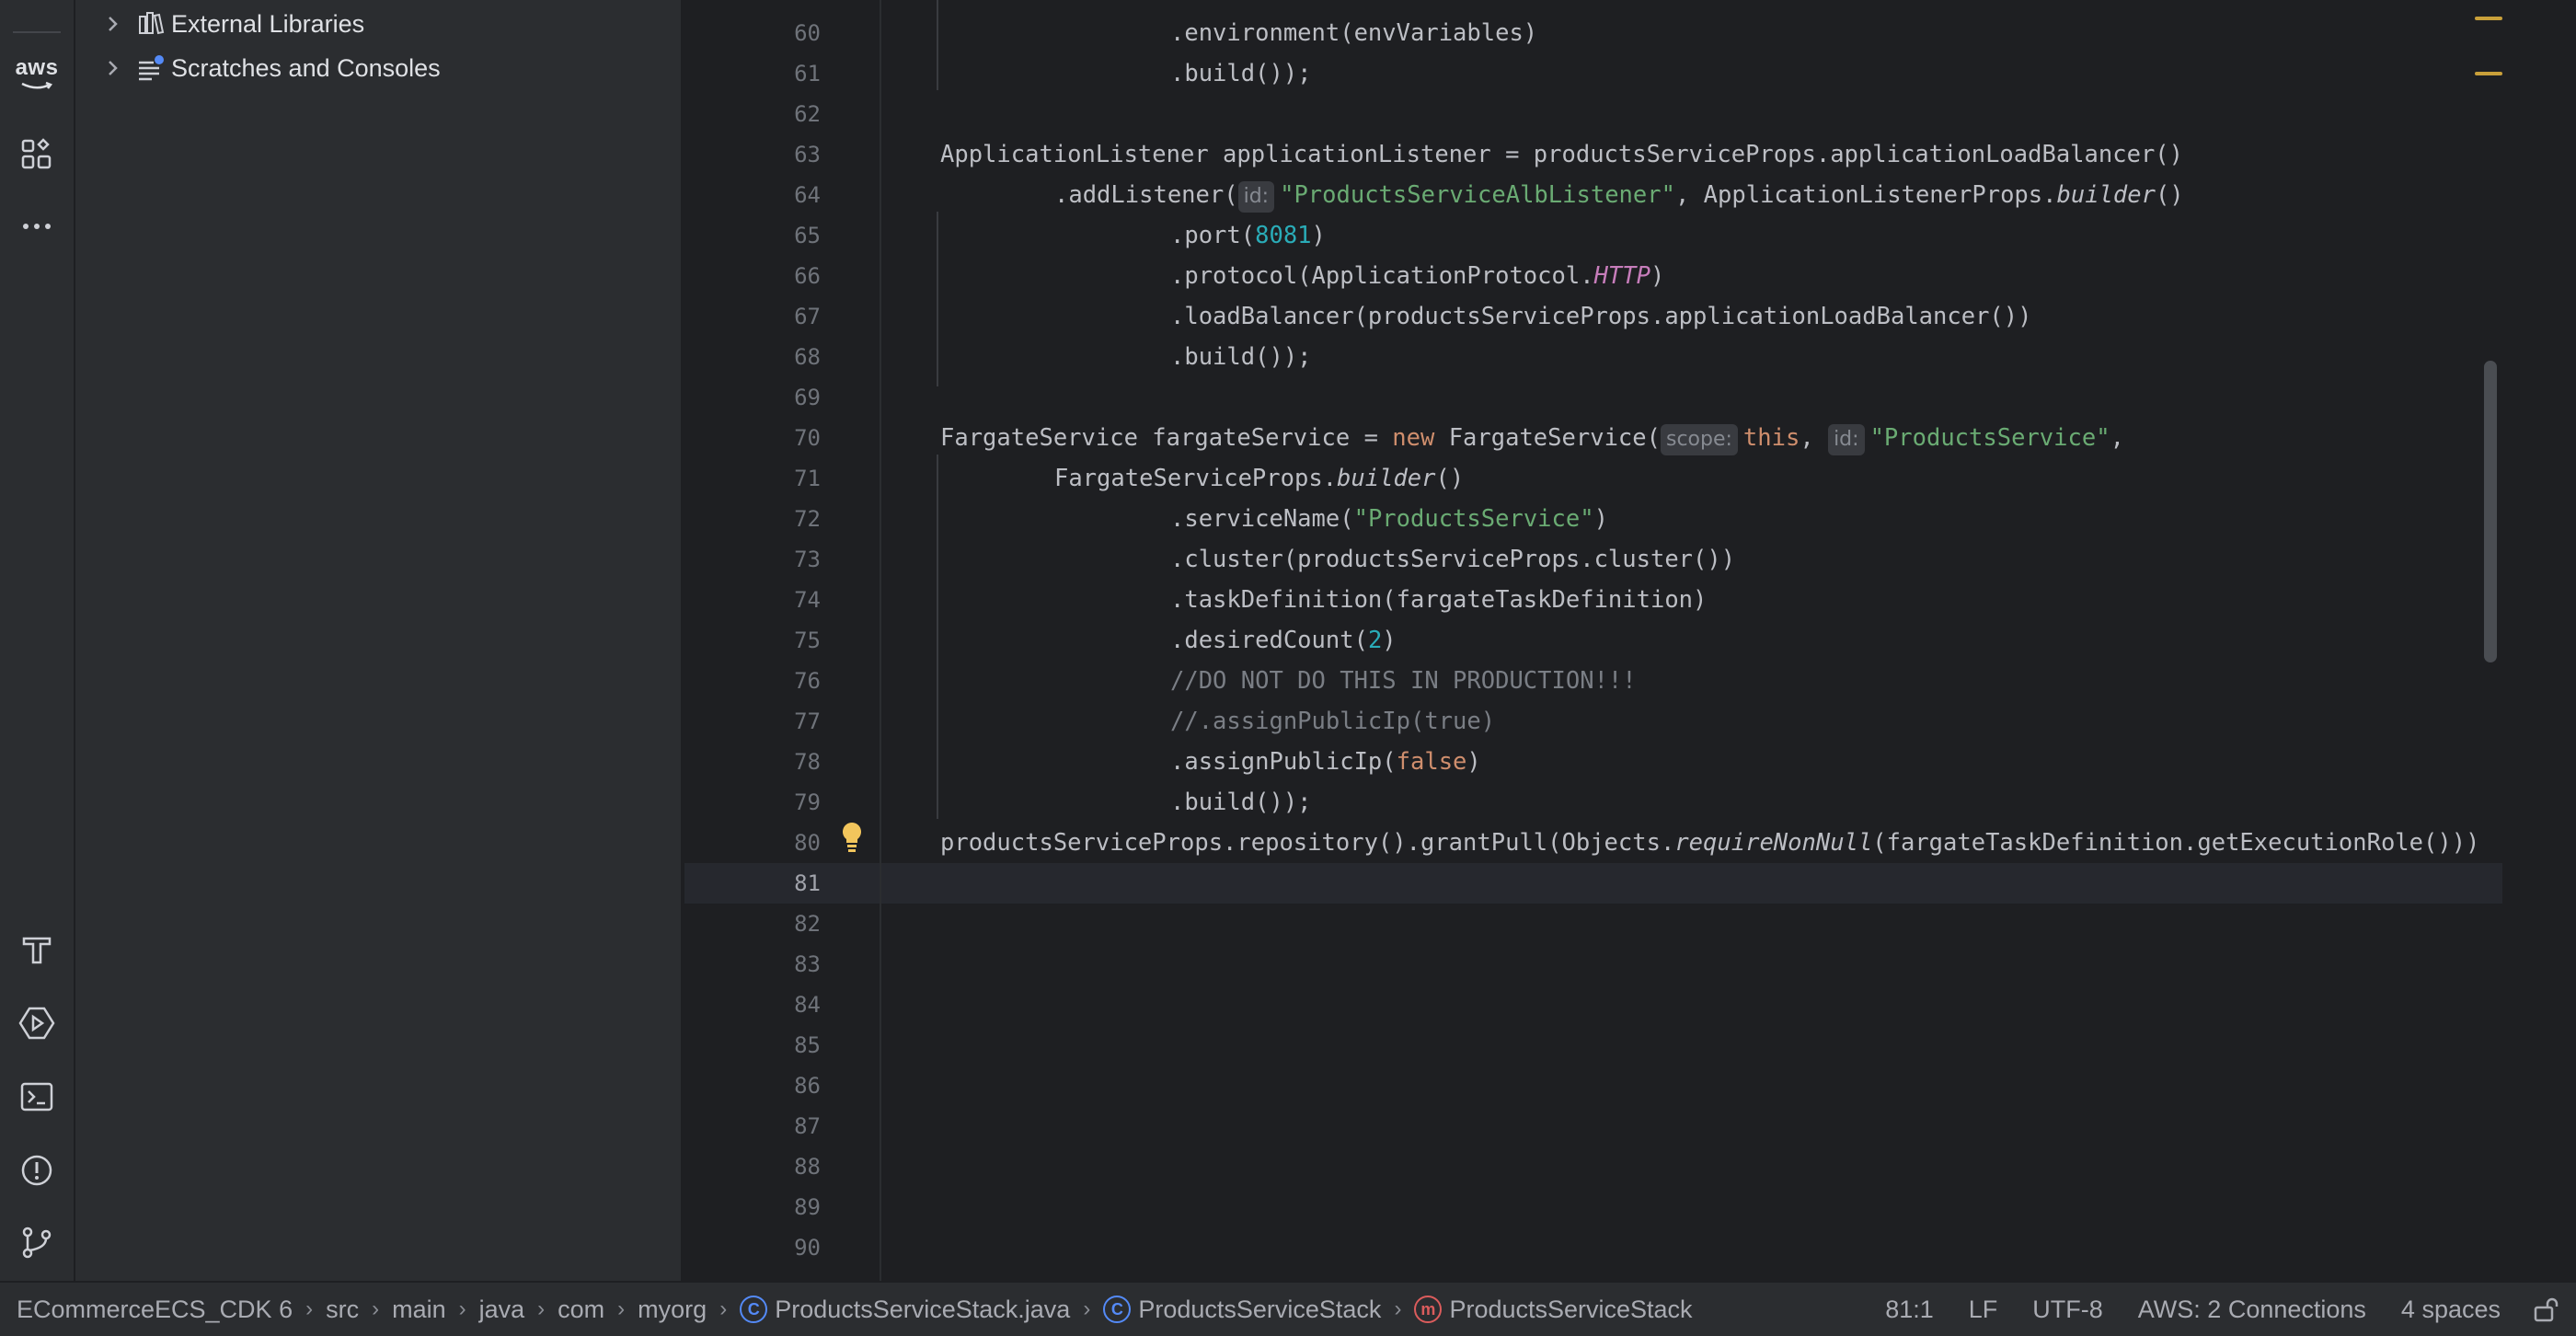  I want to click on structure-icon, so click(37, 154).